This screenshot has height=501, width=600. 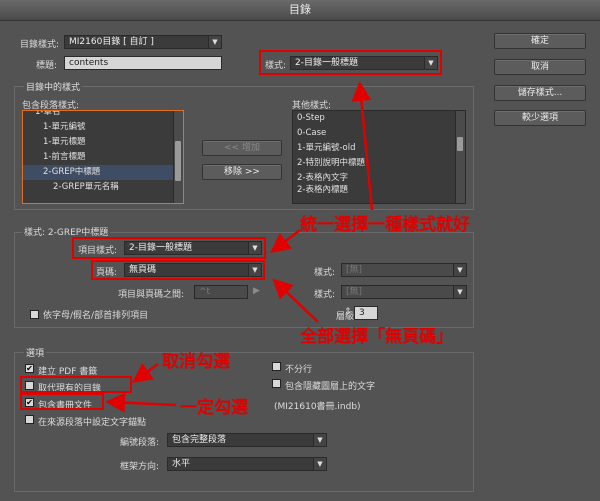 I want to click on annotation-uncheck: 取消勾選, so click(x=196, y=362).